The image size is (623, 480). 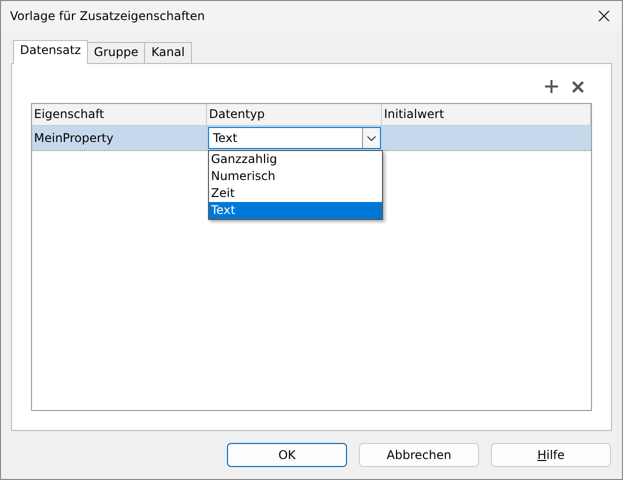 I want to click on column-header: Initialwert, so click(x=486, y=114).